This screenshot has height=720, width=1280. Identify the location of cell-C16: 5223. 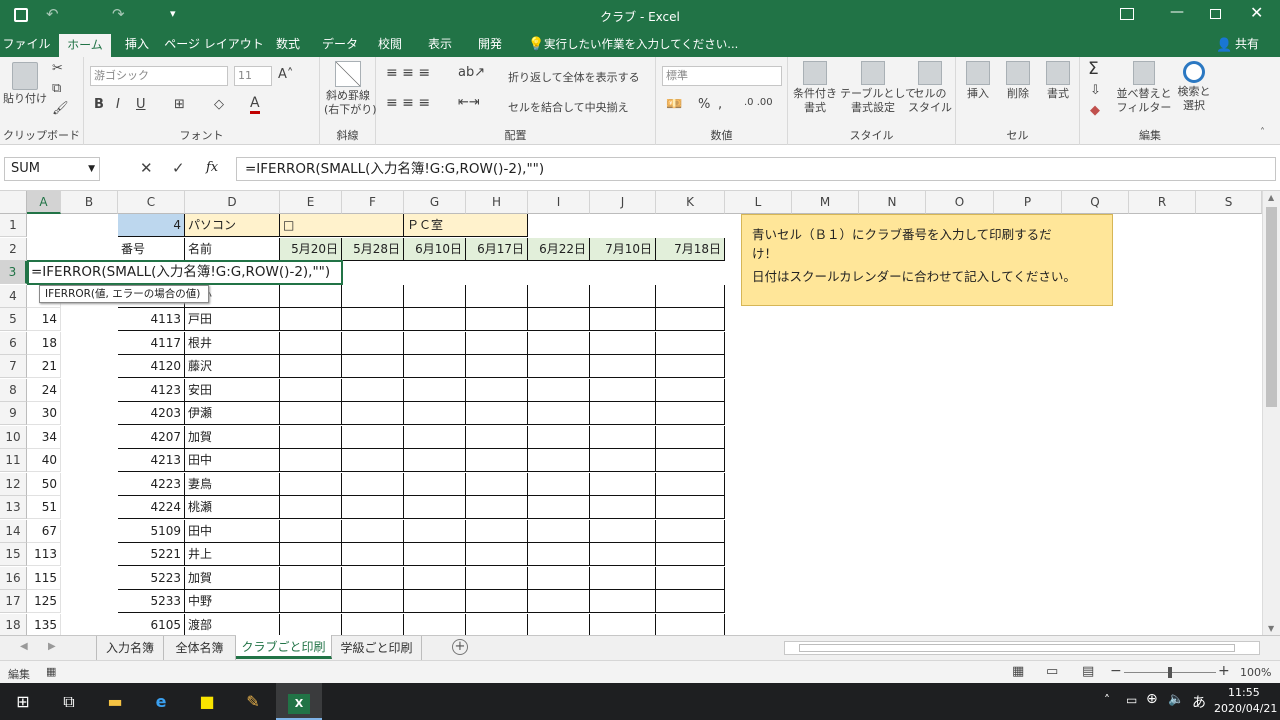
(151, 578).